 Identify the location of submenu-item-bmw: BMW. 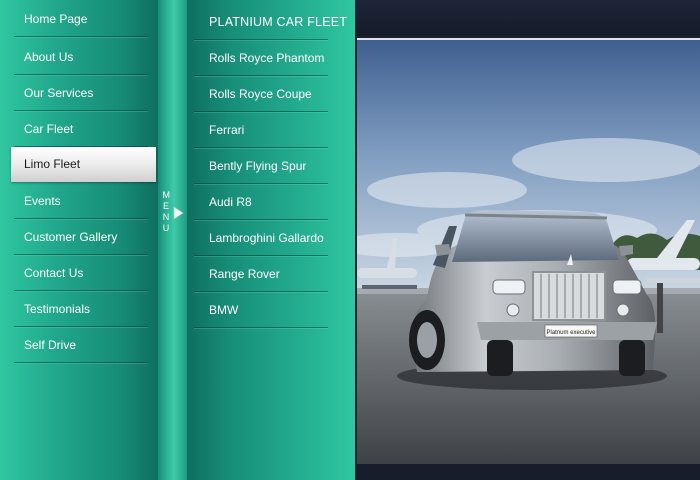
(261, 310).